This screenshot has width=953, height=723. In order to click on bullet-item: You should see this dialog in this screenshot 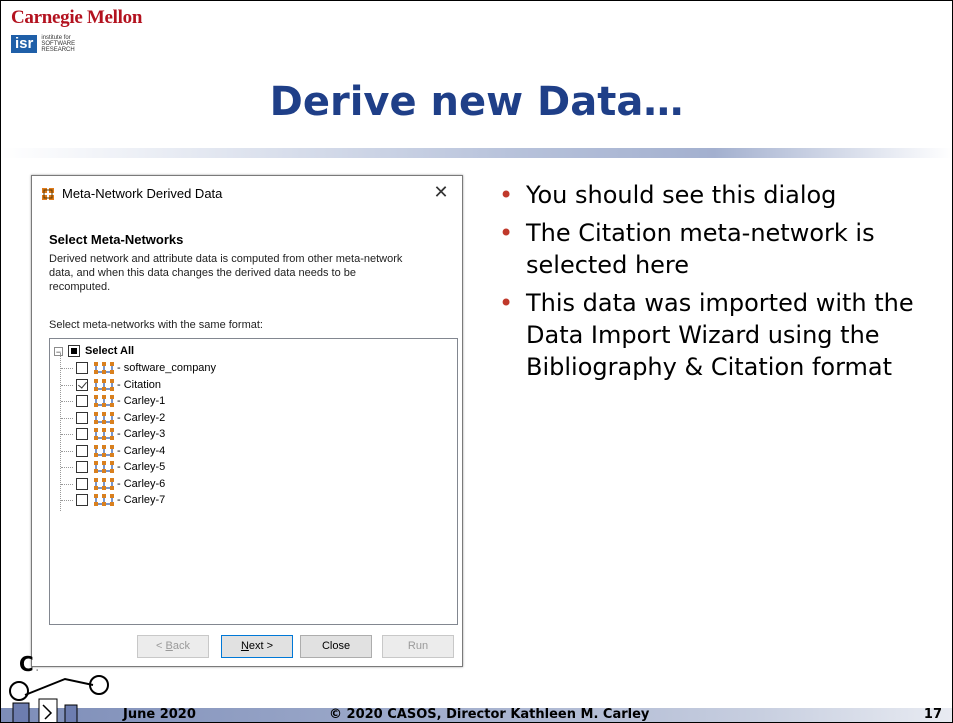, I will do `click(711, 195)`.